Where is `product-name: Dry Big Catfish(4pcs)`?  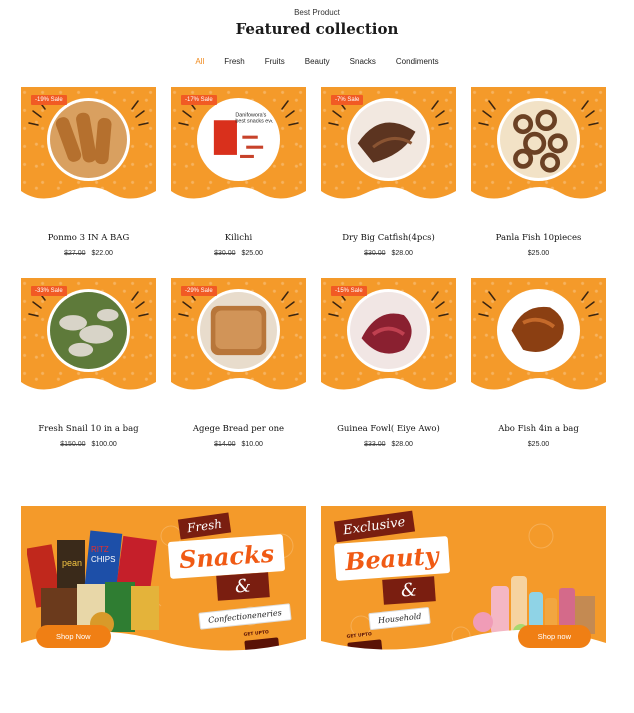
product-name: Dry Big Catfish(4pcs) is located at coordinates (388, 238).